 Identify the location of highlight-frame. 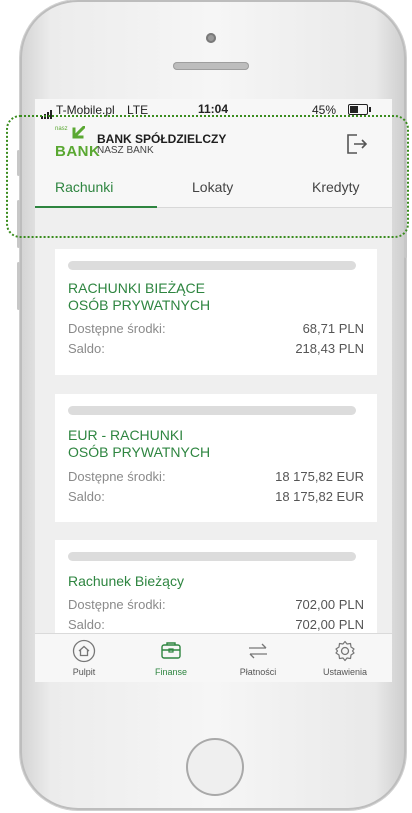
(207, 176).